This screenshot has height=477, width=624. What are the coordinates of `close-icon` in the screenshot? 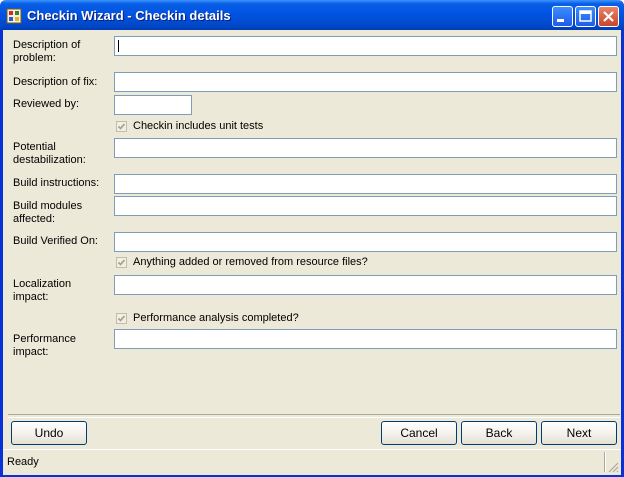 It's located at (608, 16).